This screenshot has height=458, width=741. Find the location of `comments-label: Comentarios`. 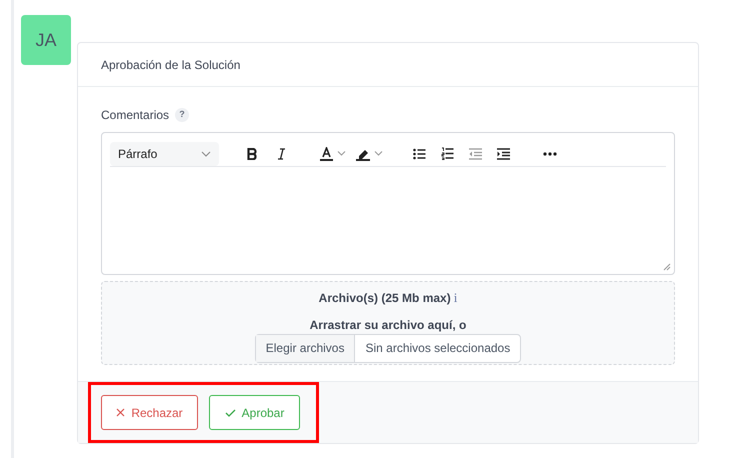

comments-label: Comentarios is located at coordinates (135, 115).